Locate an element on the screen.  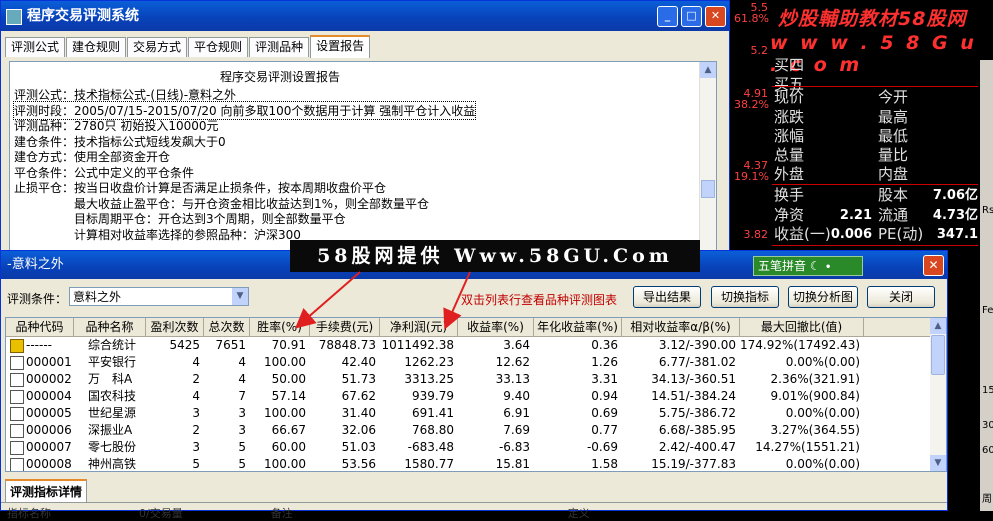
toolbar-label: 周 is located at coordinates (987, 497).